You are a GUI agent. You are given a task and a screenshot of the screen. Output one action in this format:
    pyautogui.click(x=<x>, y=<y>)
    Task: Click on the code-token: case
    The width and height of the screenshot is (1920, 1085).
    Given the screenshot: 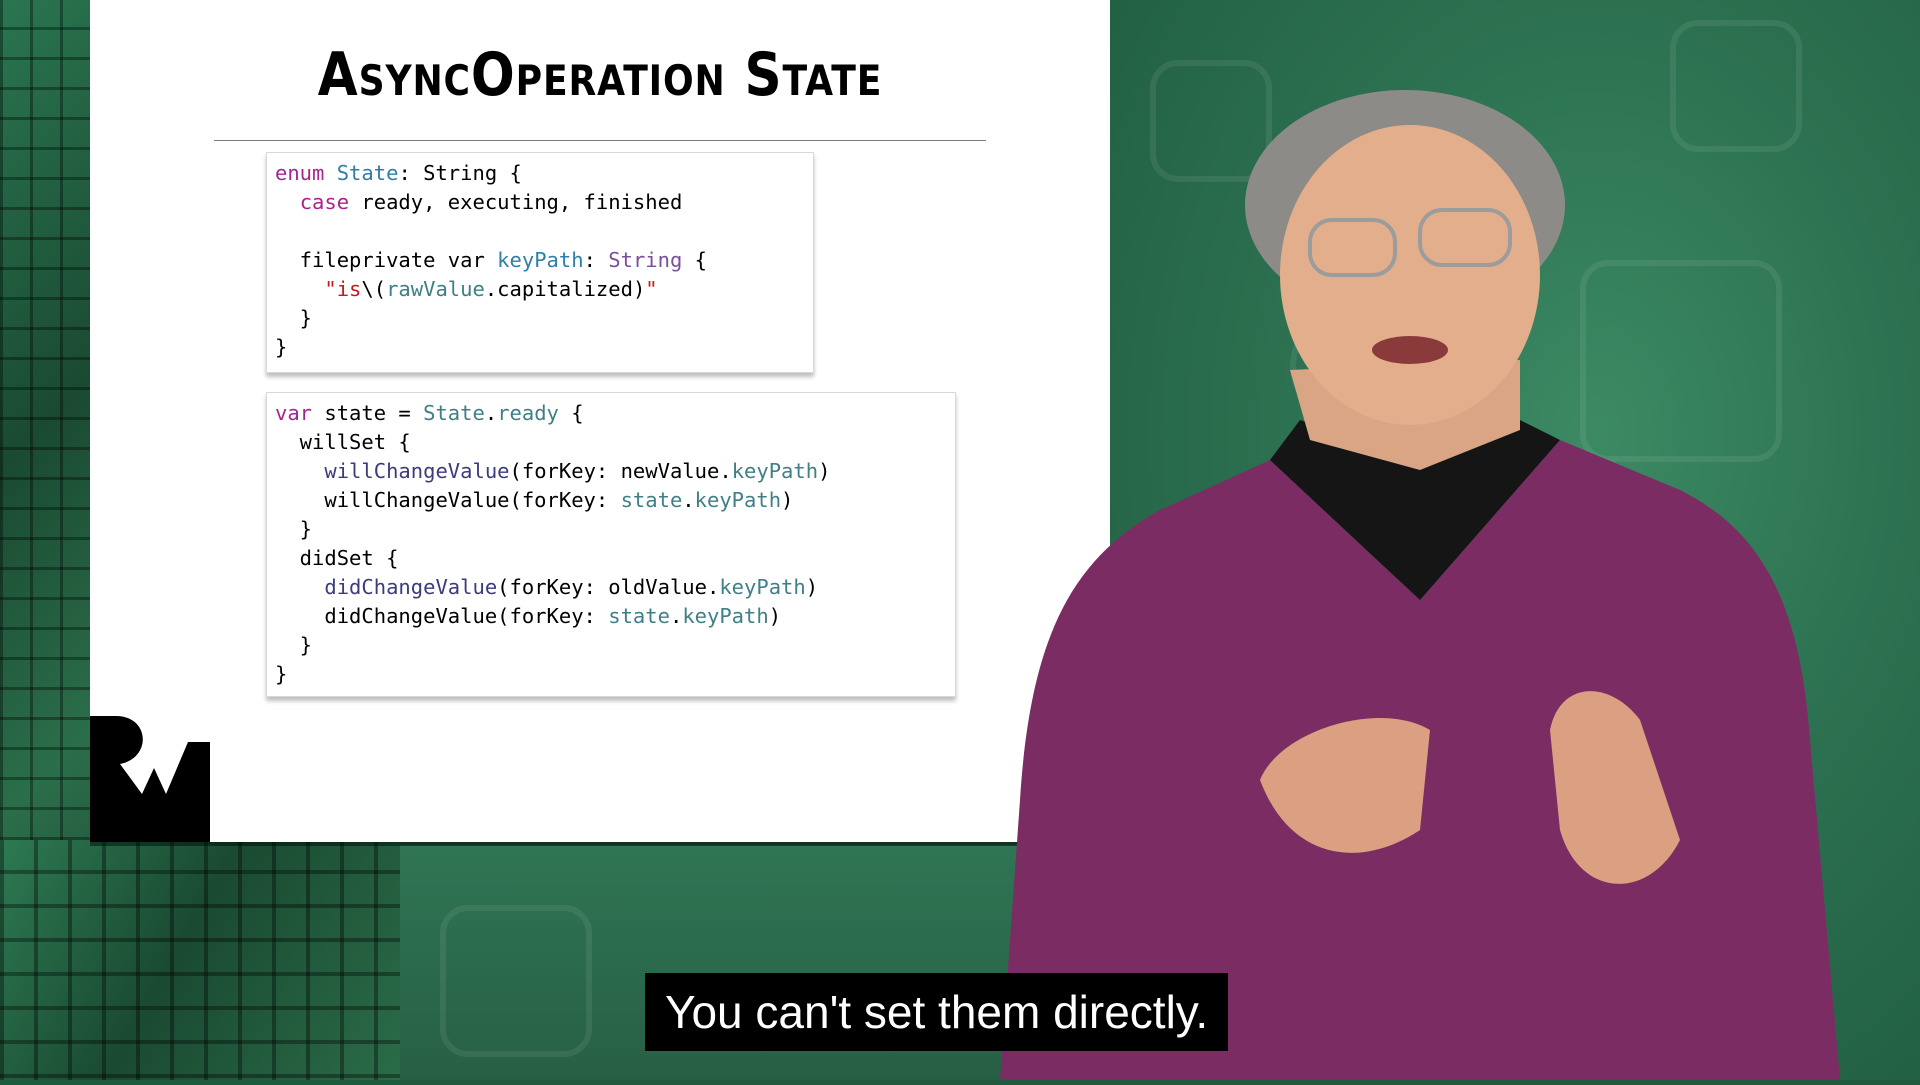 What is the action you would take?
    pyautogui.click(x=324, y=202)
    